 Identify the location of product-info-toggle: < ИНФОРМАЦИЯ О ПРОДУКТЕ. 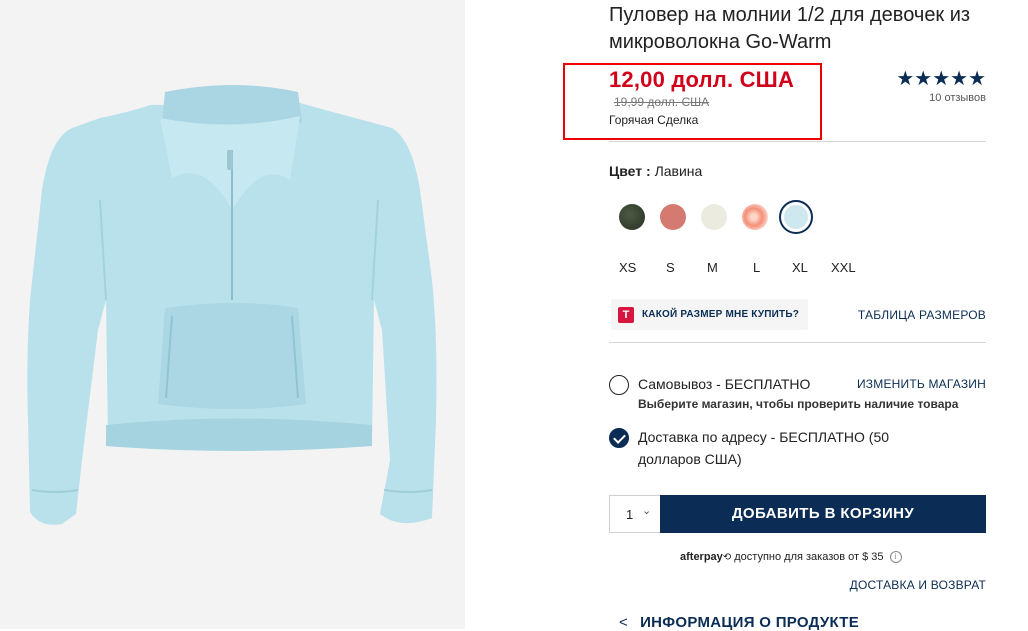
(739, 622).